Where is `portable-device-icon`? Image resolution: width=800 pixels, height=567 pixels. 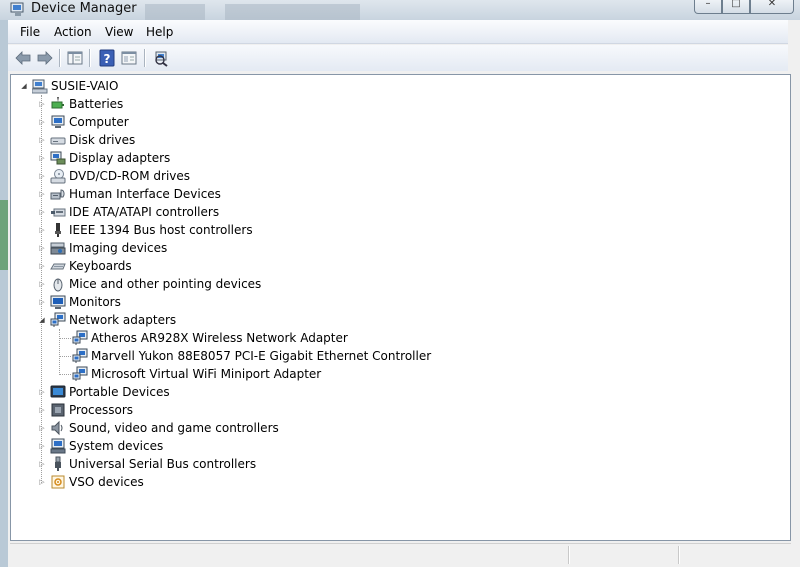 portable-device-icon is located at coordinates (58, 391).